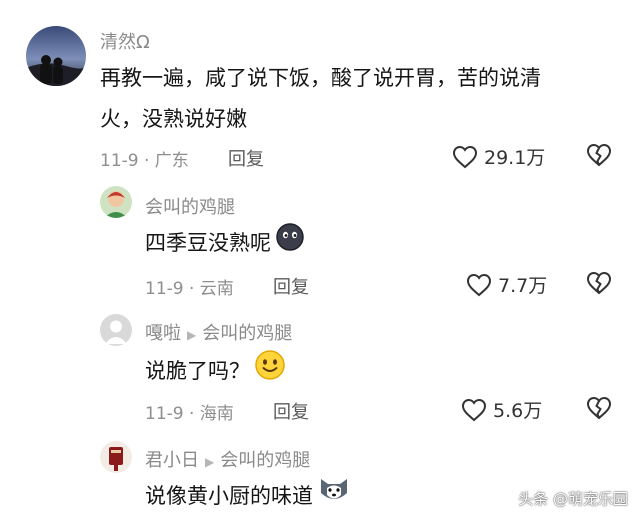  What do you see at coordinates (144, 161) in the screenshot?
I see `comment-meta: 11-9 · 广东` at bounding box center [144, 161].